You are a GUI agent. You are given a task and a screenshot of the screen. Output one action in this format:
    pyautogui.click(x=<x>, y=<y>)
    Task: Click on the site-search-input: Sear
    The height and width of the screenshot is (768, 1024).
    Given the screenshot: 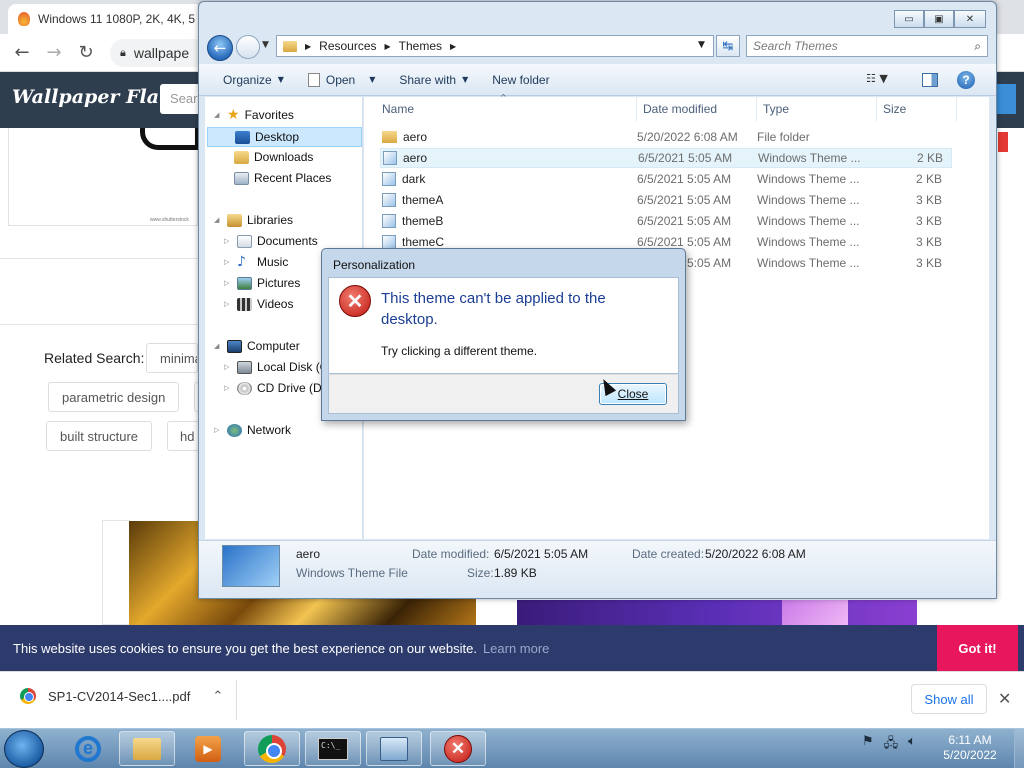 What is the action you would take?
    pyautogui.click(x=180, y=99)
    